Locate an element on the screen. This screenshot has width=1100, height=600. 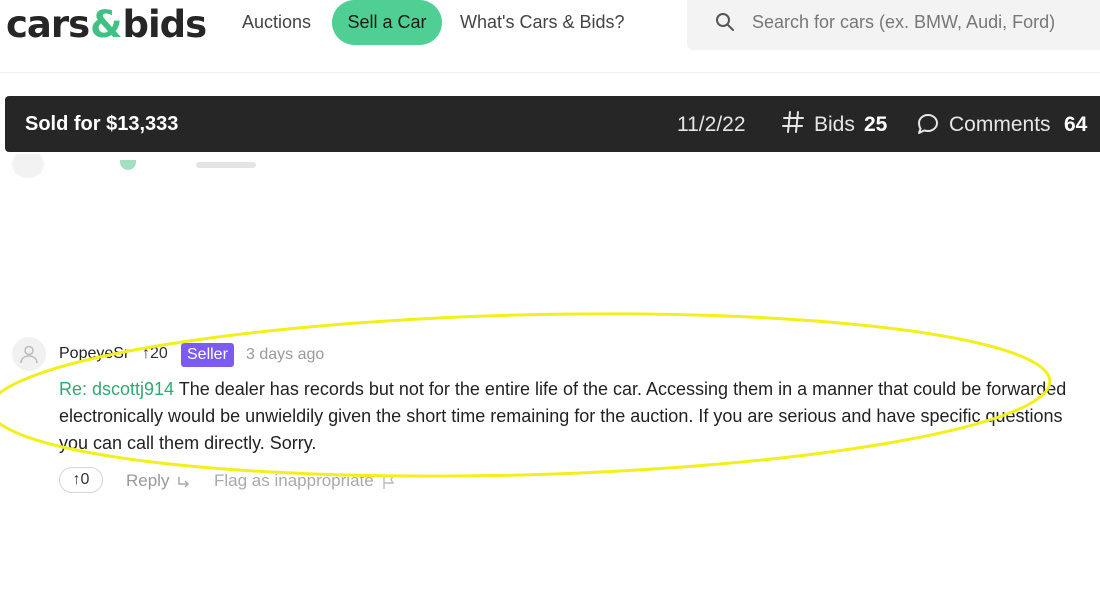
bids-count: 25 is located at coordinates (876, 124).